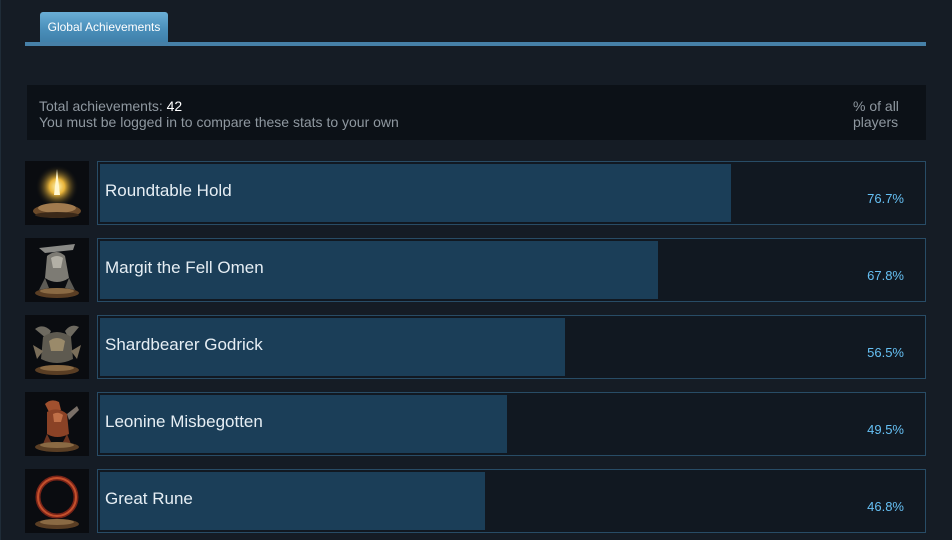 This screenshot has height=540, width=952. What do you see at coordinates (57, 193) in the screenshot?
I see `roundtable-hold-icon` at bounding box center [57, 193].